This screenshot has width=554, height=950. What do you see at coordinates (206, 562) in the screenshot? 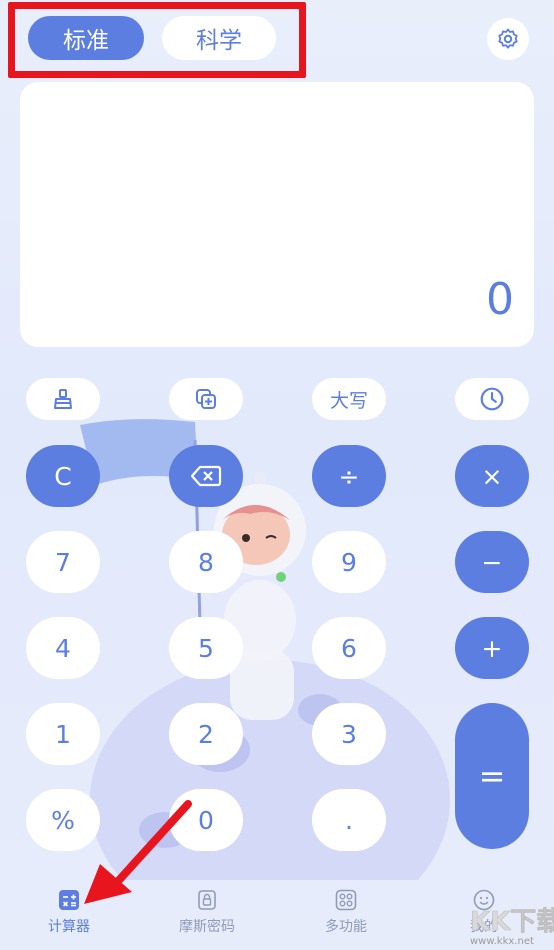
I see `digit-8-key: 8` at bounding box center [206, 562].